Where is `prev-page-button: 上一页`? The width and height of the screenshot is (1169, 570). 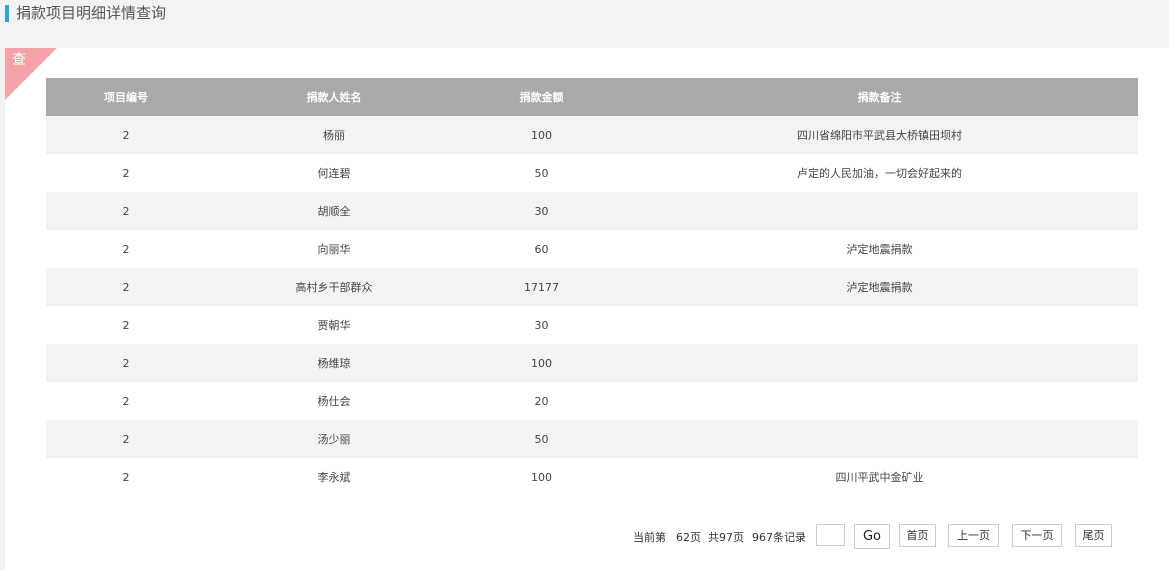
prev-page-button: 上一页 is located at coordinates (973, 535).